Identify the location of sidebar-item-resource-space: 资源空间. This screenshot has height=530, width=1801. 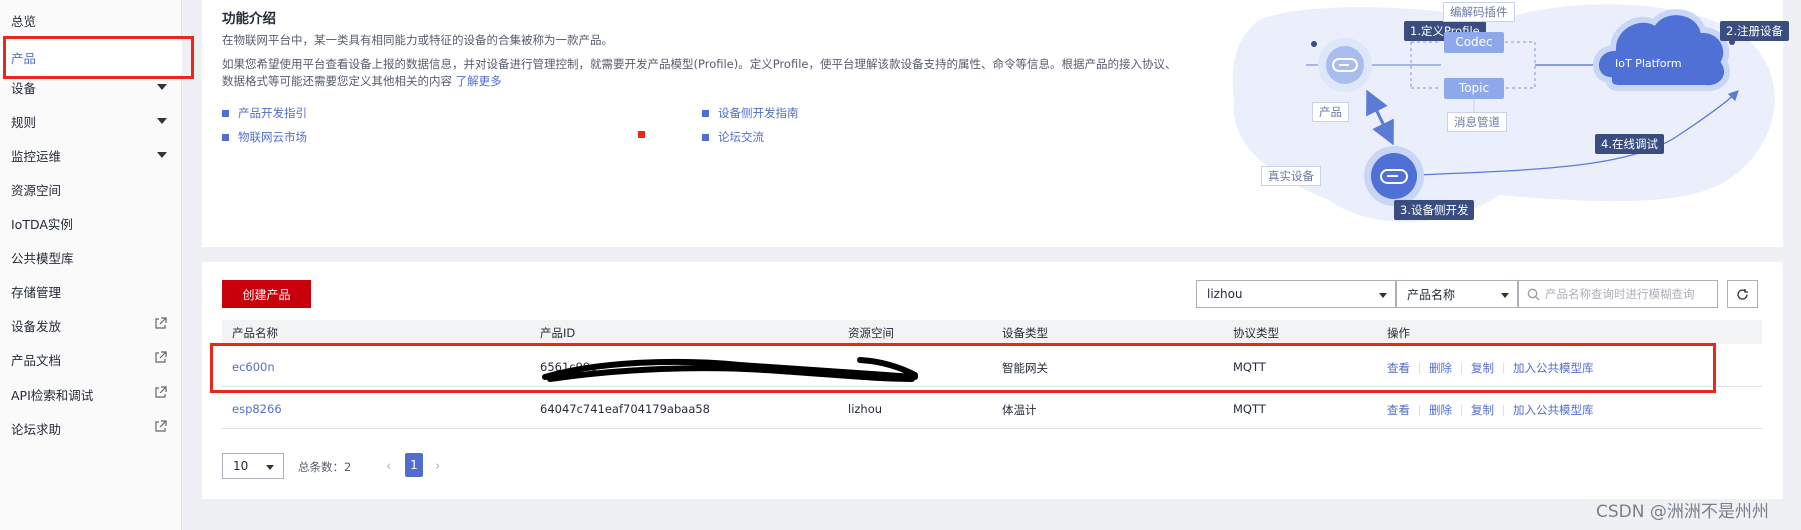
(91, 189).